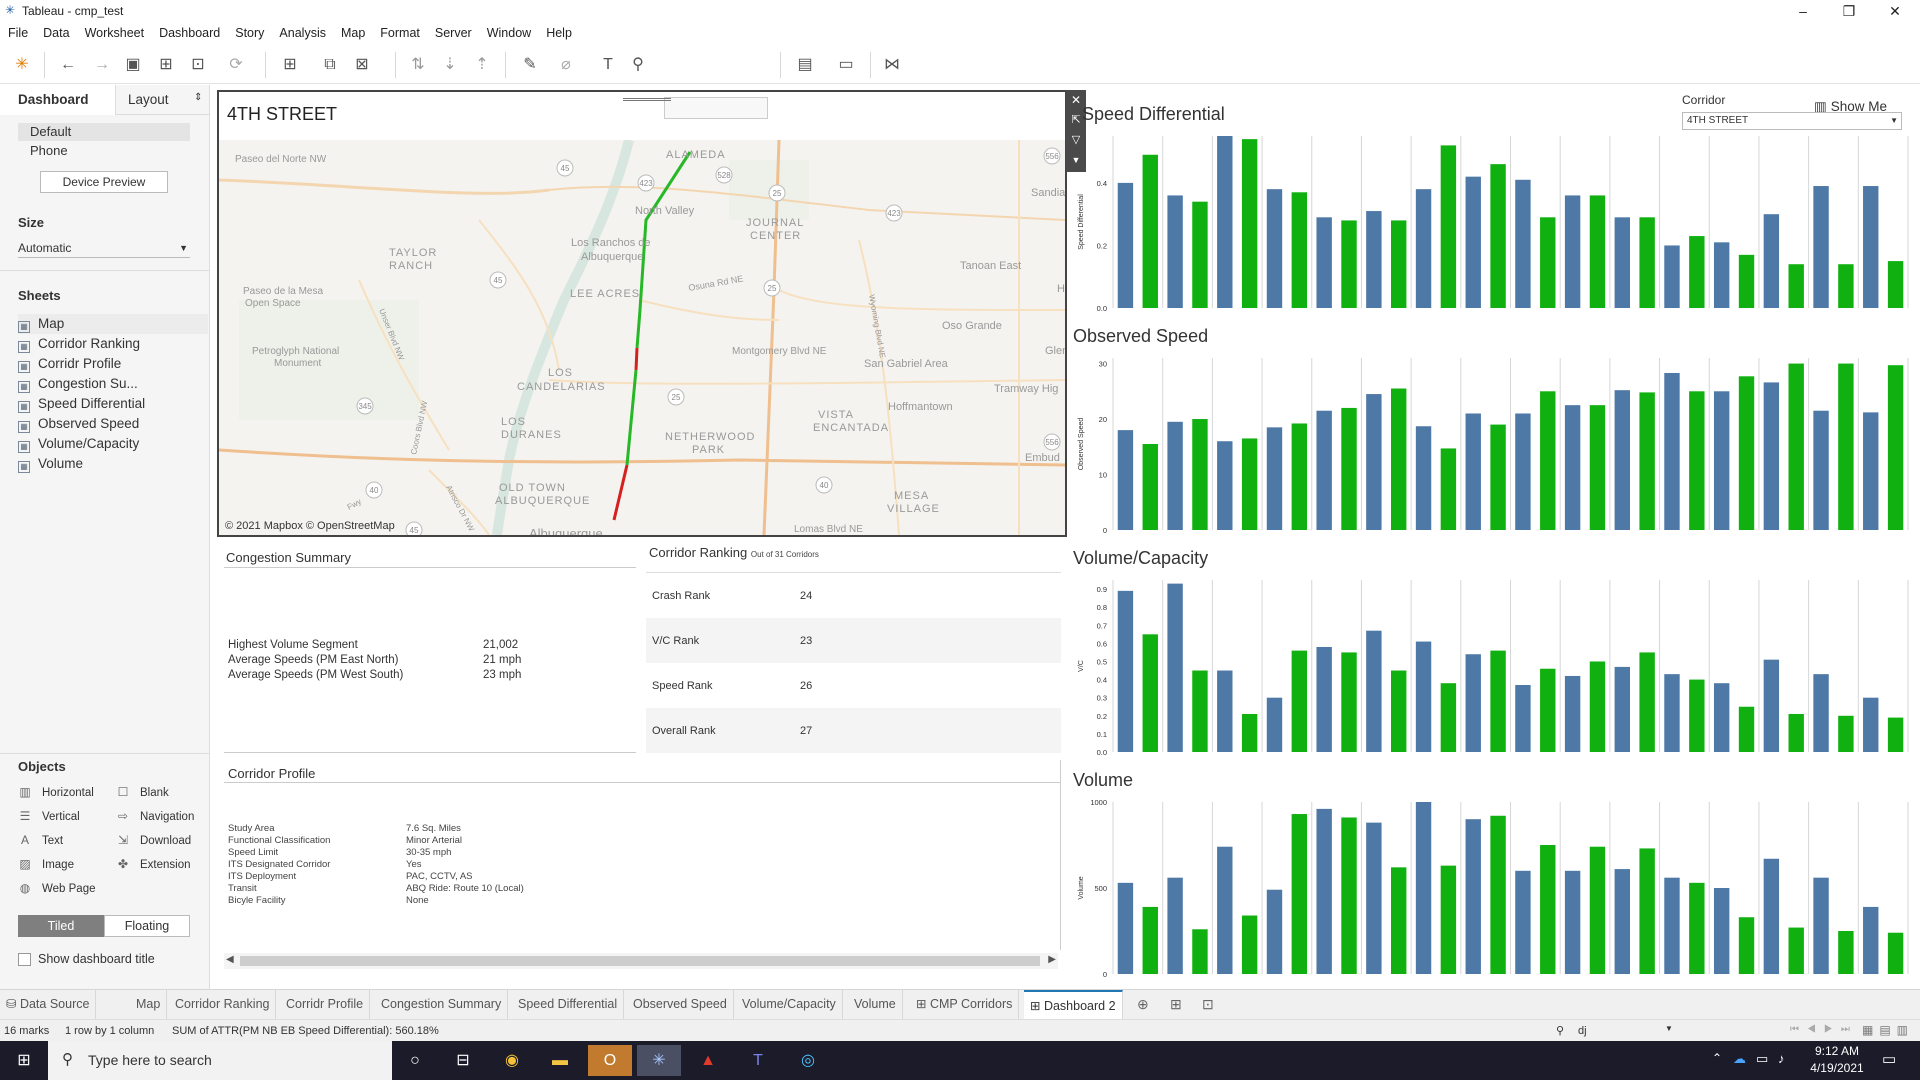 This screenshot has width=1920, height=1080. Describe the element at coordinates (965, 1004) in the screenshot. I see `tab-cmp-corridors: ⊞ CMP Corridors` at that location.